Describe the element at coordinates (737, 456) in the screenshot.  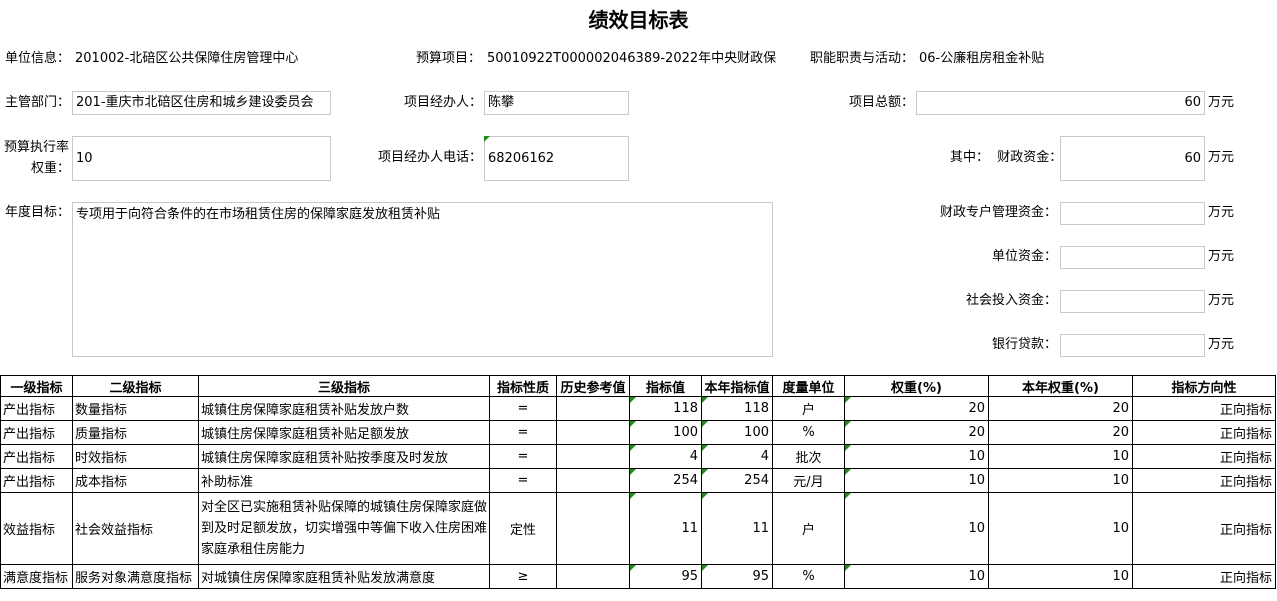
I see `cell-year-value: 4` at that location.